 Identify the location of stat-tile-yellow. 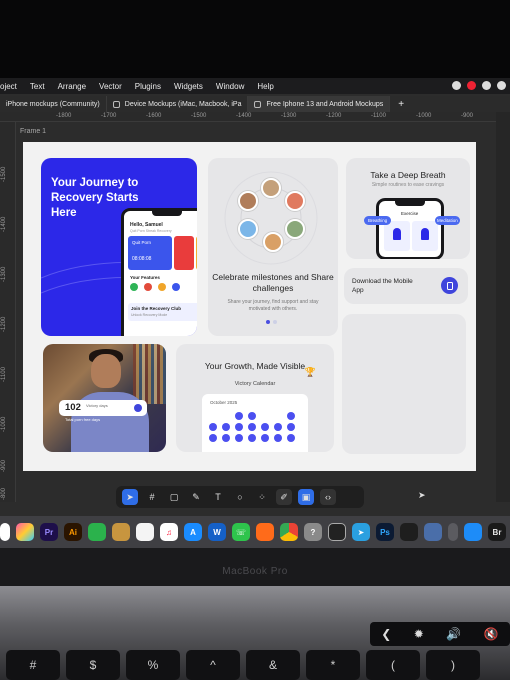
(196, 253).